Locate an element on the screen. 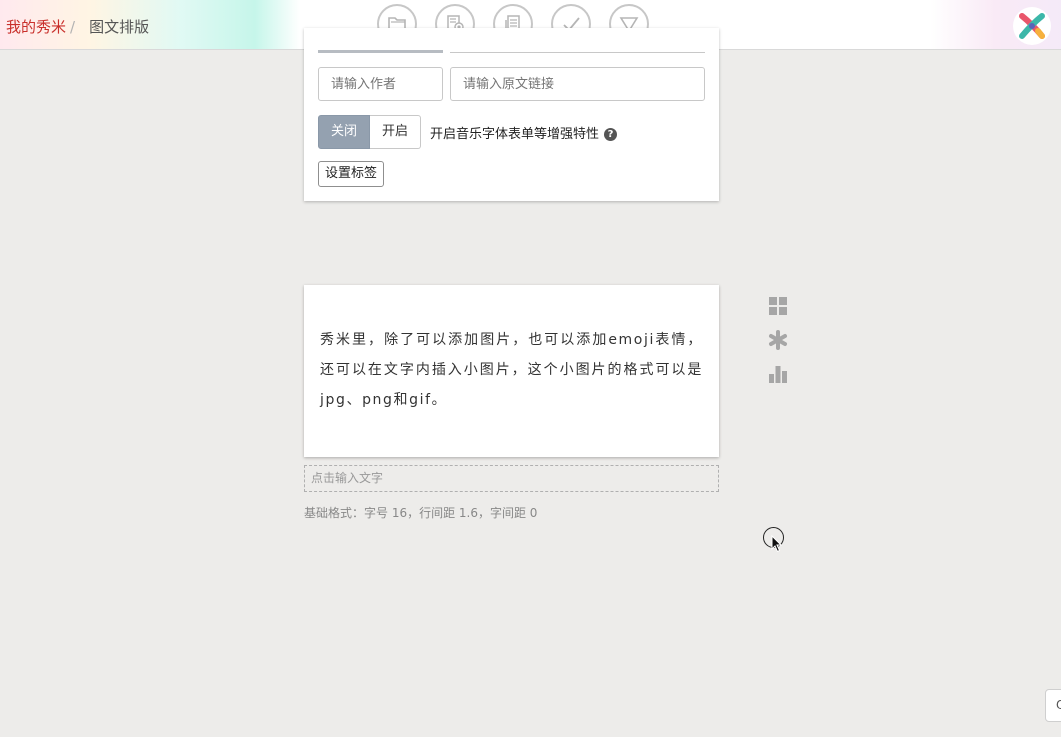 Image resolution: width=1061 pixels, height=737 pixels. xiumi-x-logo is located at coordinates (1032, 26).